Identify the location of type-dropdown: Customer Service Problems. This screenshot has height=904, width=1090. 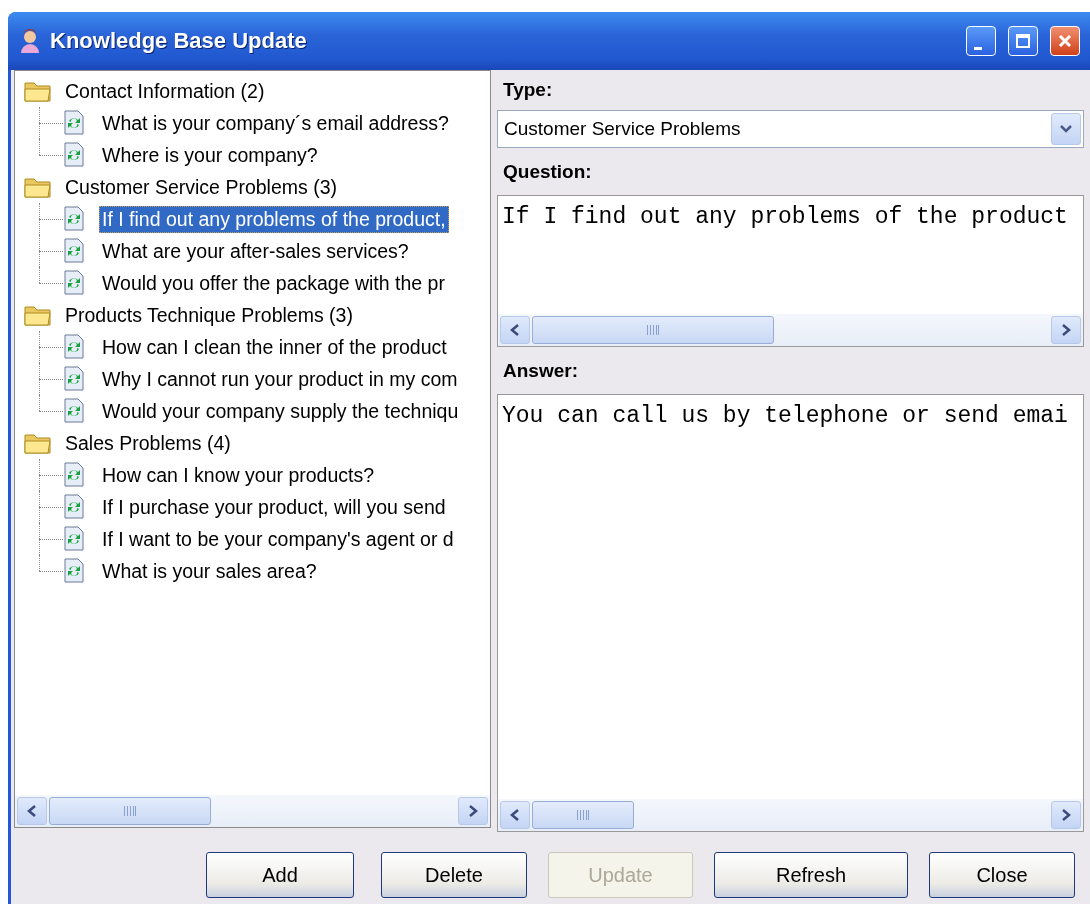
(790, 129).